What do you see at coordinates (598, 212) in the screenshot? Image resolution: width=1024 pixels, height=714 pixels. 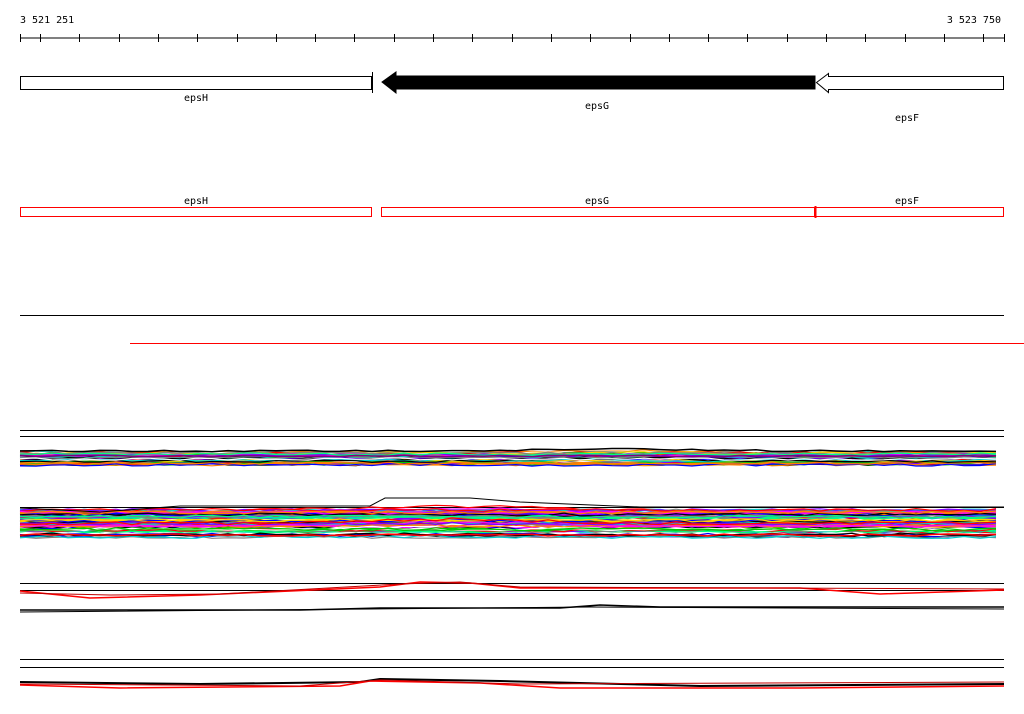 I see `annotation-epsG-box` at bounding box center [598, 212].